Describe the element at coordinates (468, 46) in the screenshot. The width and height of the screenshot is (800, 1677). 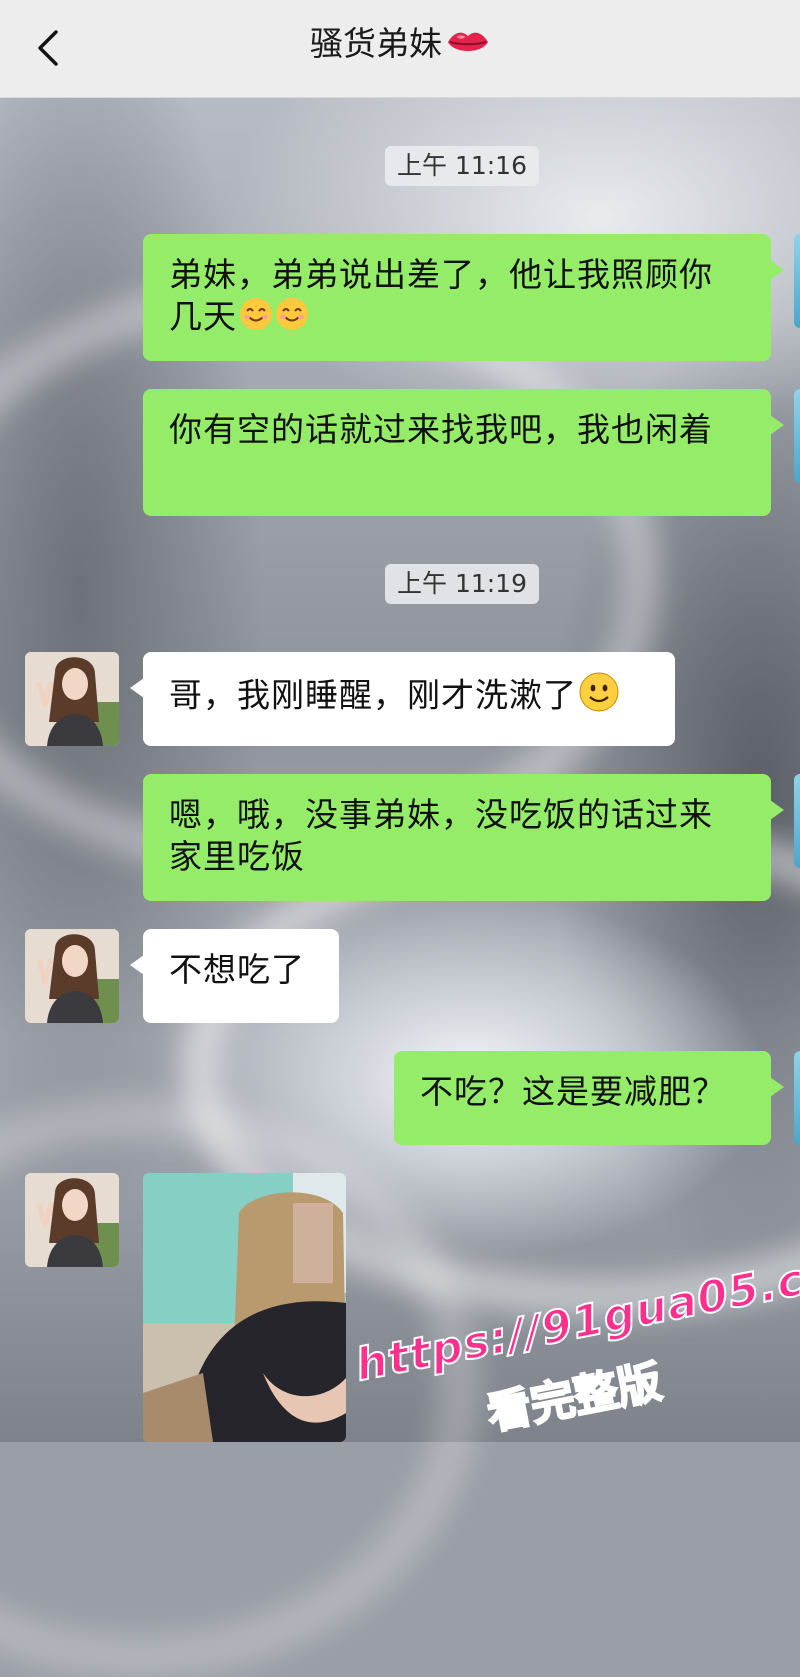
I see `lips-icon` at that location.